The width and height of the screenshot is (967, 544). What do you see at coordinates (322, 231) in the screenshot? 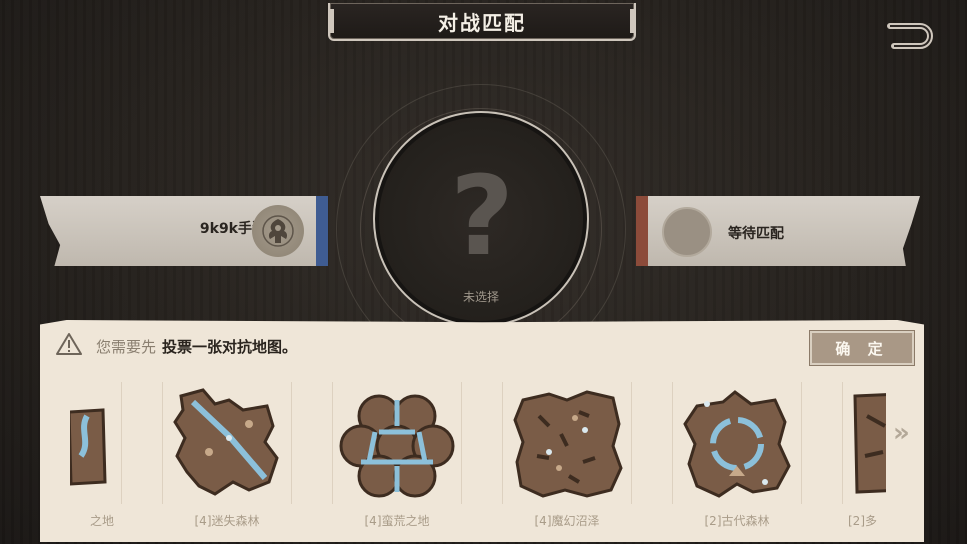
I see `team-color-stripe-left` at bounding box center [322, 231].